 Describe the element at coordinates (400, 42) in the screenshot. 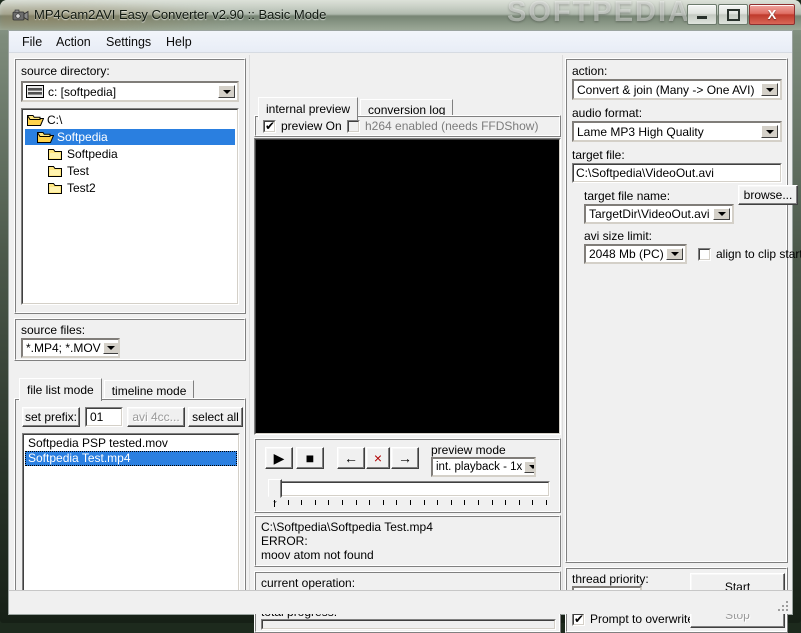

I see `menu-bar: File Action Settings Help` at that location.